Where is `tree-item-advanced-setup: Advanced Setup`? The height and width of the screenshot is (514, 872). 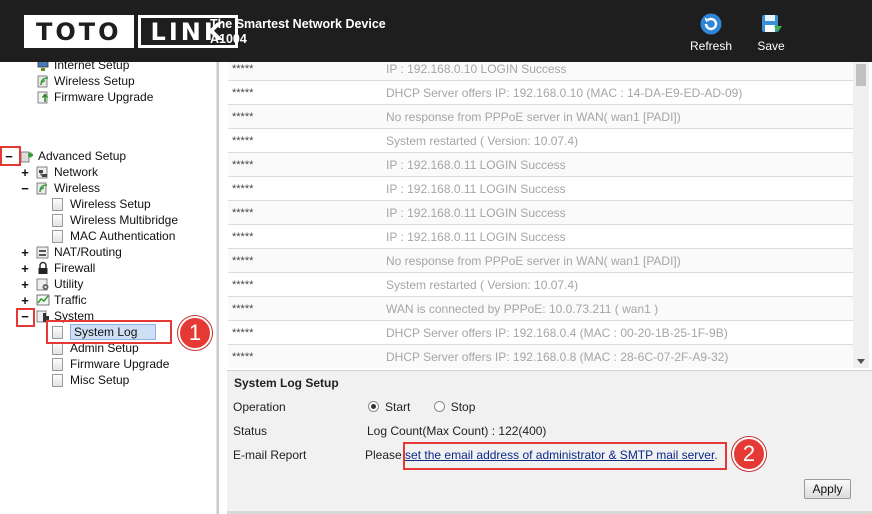 tree-item-advanced-setup: Advanced Setup is located at coordinates (73, 156).